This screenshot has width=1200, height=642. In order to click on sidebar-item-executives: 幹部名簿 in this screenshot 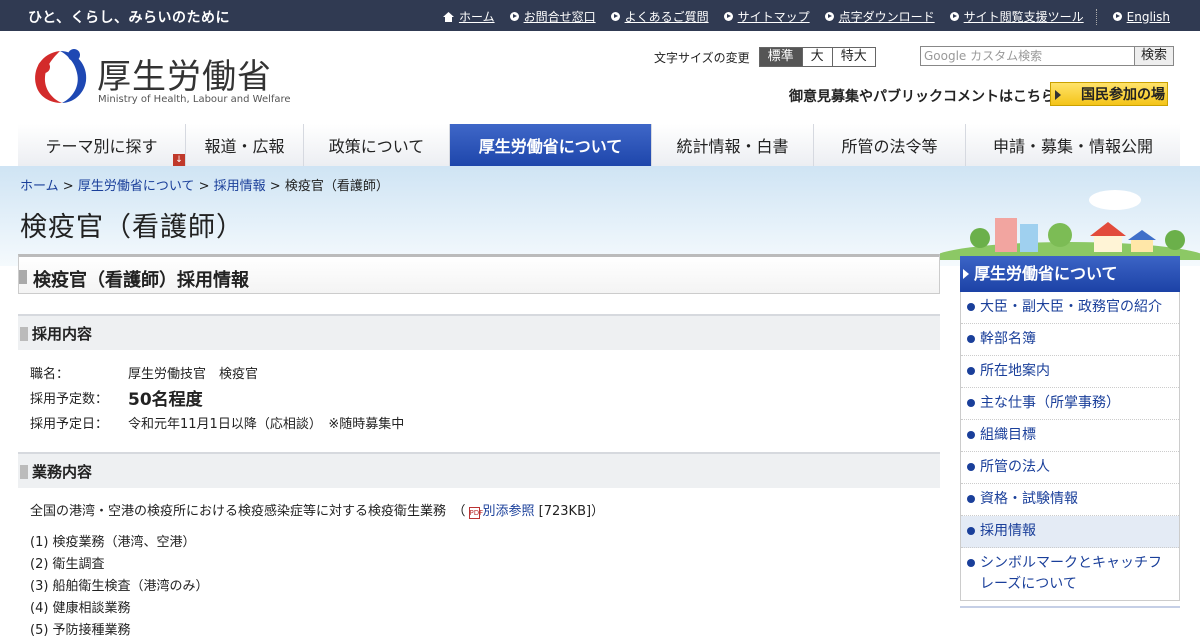, I will do `click(1070, 340)`.